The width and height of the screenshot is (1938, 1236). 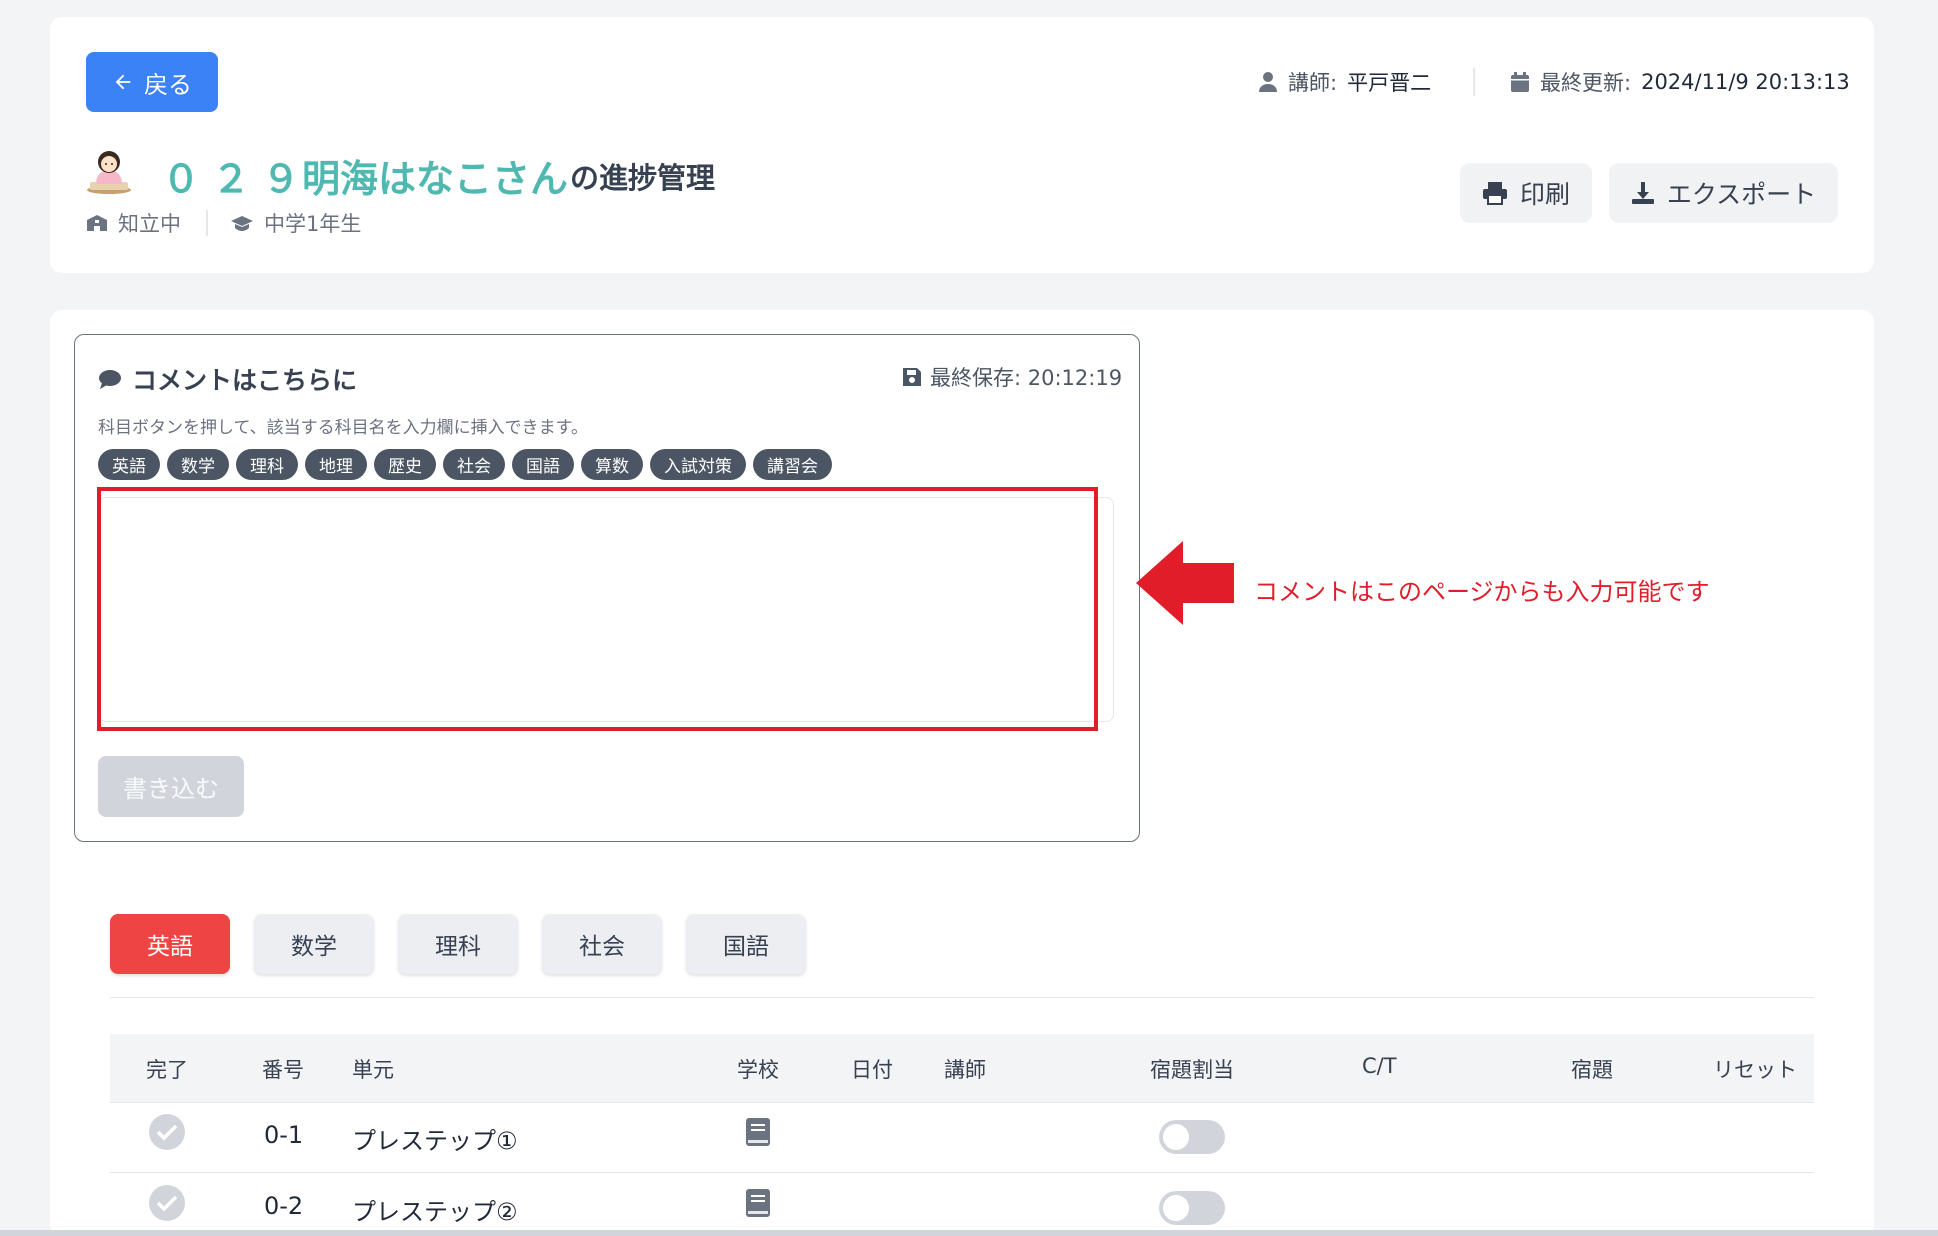 What do you see at coordinates (543, 464) in the screenshot?
I see `subject-chip: 国語` at bounding box center [543, 464].